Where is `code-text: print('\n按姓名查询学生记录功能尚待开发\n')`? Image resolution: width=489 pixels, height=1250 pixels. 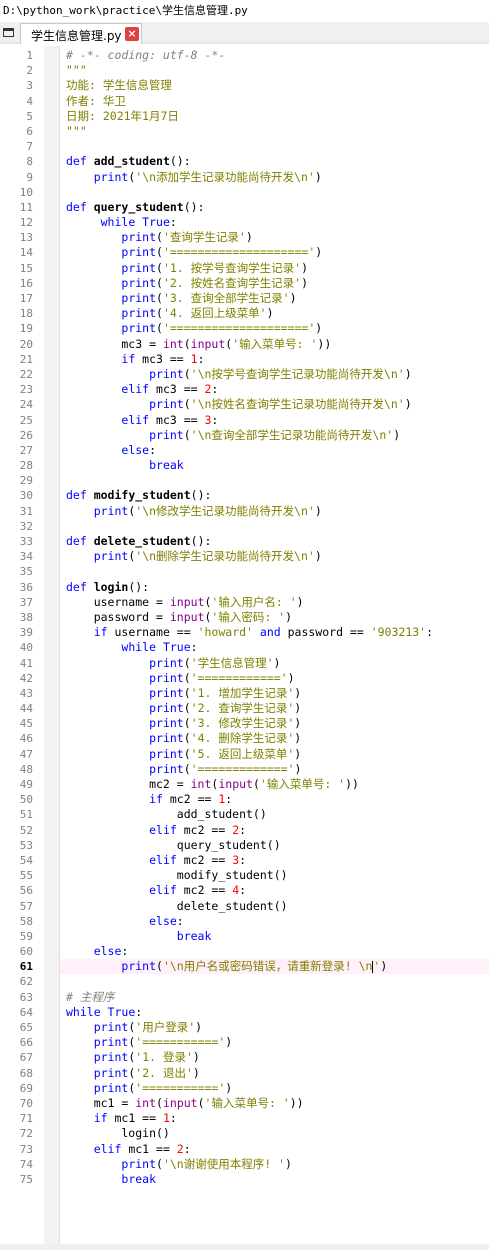 code-text: print('\n按姓名查询学生记录功能尚待开发\n') is located at coordinates (239, 404).